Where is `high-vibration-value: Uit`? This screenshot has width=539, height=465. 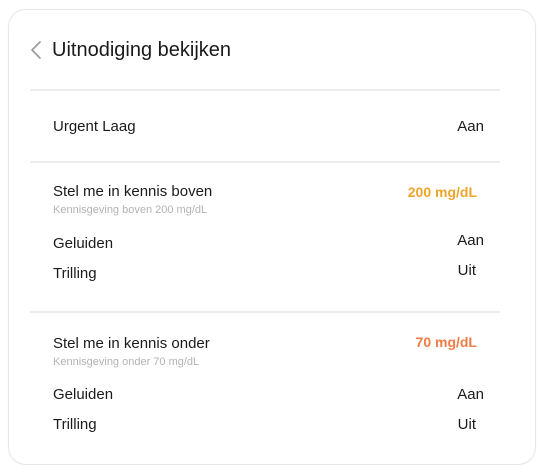
high-vibration-value: Uit is located at coordinates (467, 271).